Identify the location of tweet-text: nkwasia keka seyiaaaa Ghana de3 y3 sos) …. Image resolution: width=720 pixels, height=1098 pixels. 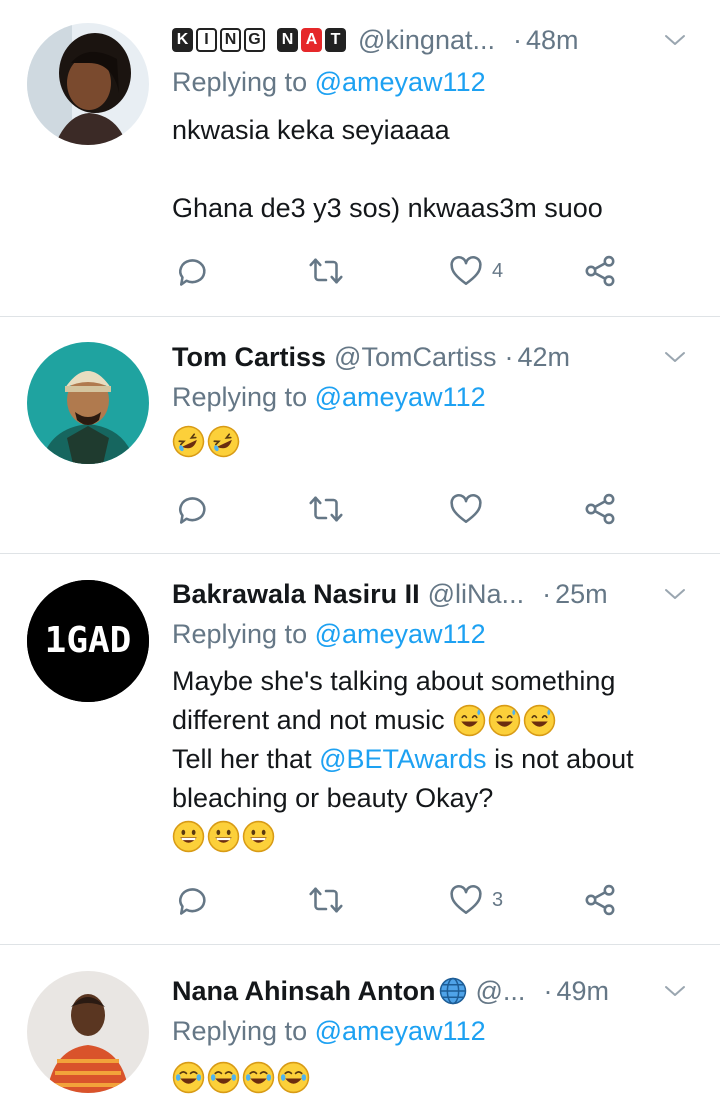
(387, 169).